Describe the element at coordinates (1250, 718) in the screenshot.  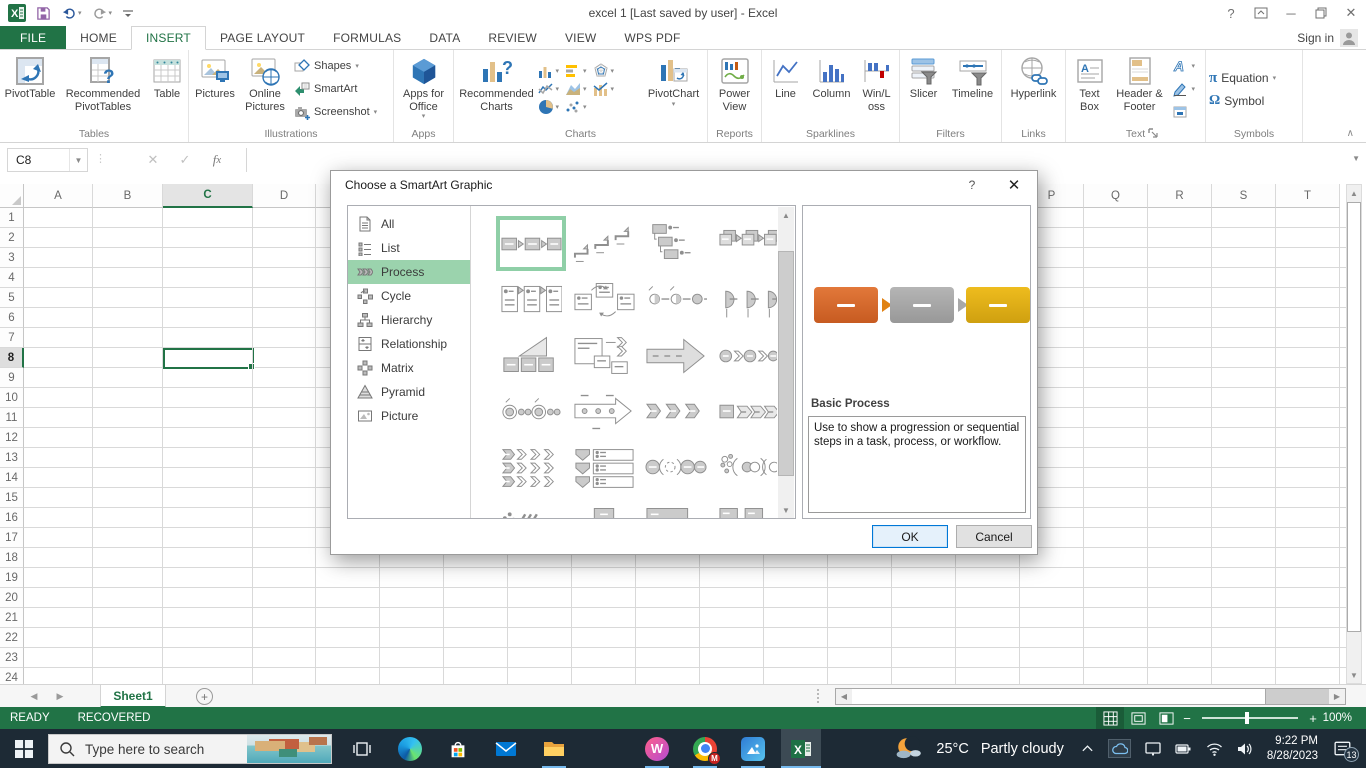
I see `zoom-slider` at that location.